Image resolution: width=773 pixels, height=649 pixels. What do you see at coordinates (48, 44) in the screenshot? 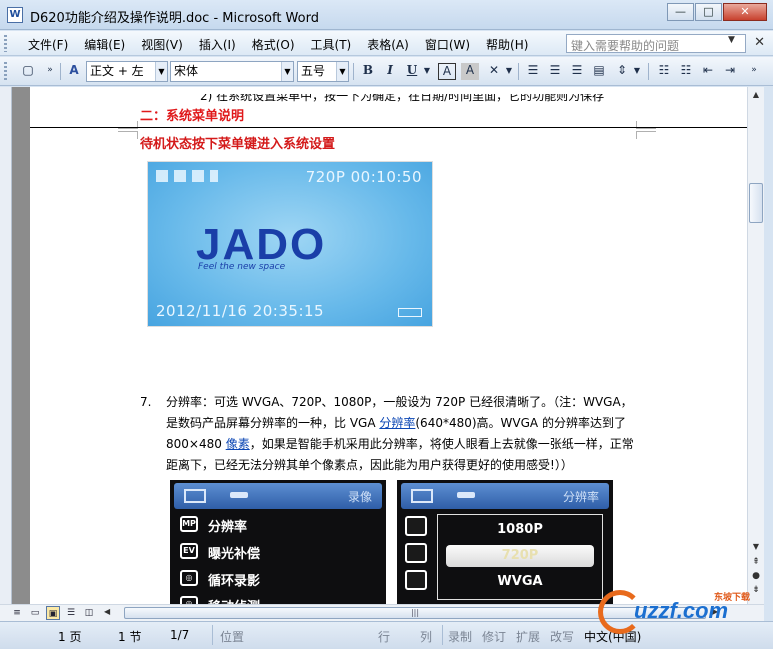
I see `menu-file: 文件(F)` at bounding box center [48, 44].